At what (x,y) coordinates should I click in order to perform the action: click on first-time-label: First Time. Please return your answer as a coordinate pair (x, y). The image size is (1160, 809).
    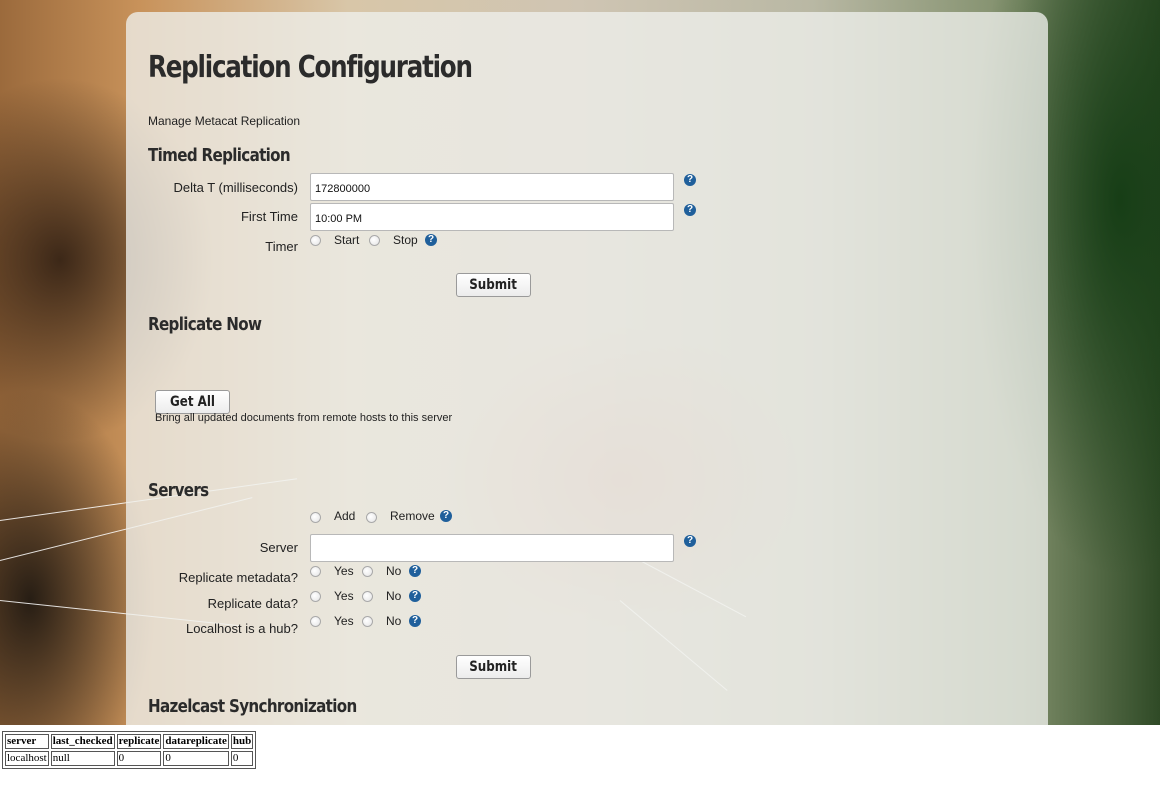
    Looking at the image, I should click on (269, 216).